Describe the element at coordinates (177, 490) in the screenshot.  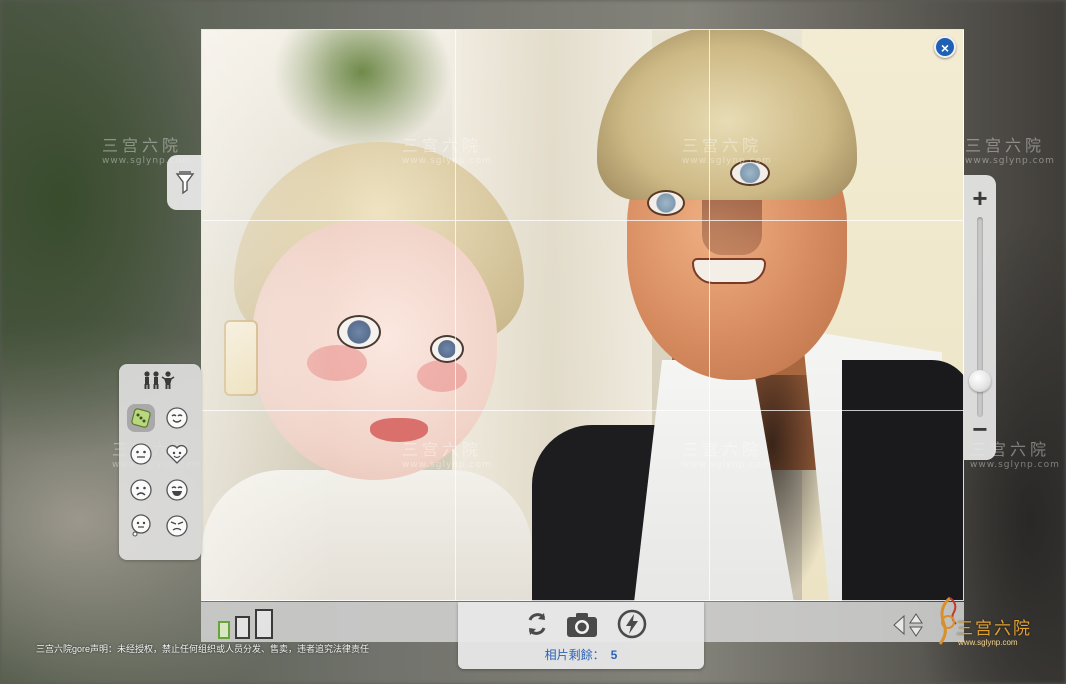
I see `grin-face-icon` at that location.